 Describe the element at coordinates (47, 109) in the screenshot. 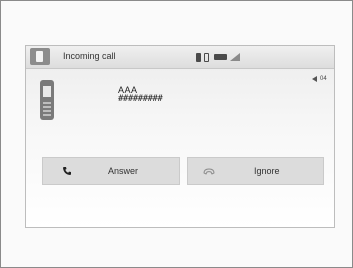

I see `cellphone-keypad` at that location.